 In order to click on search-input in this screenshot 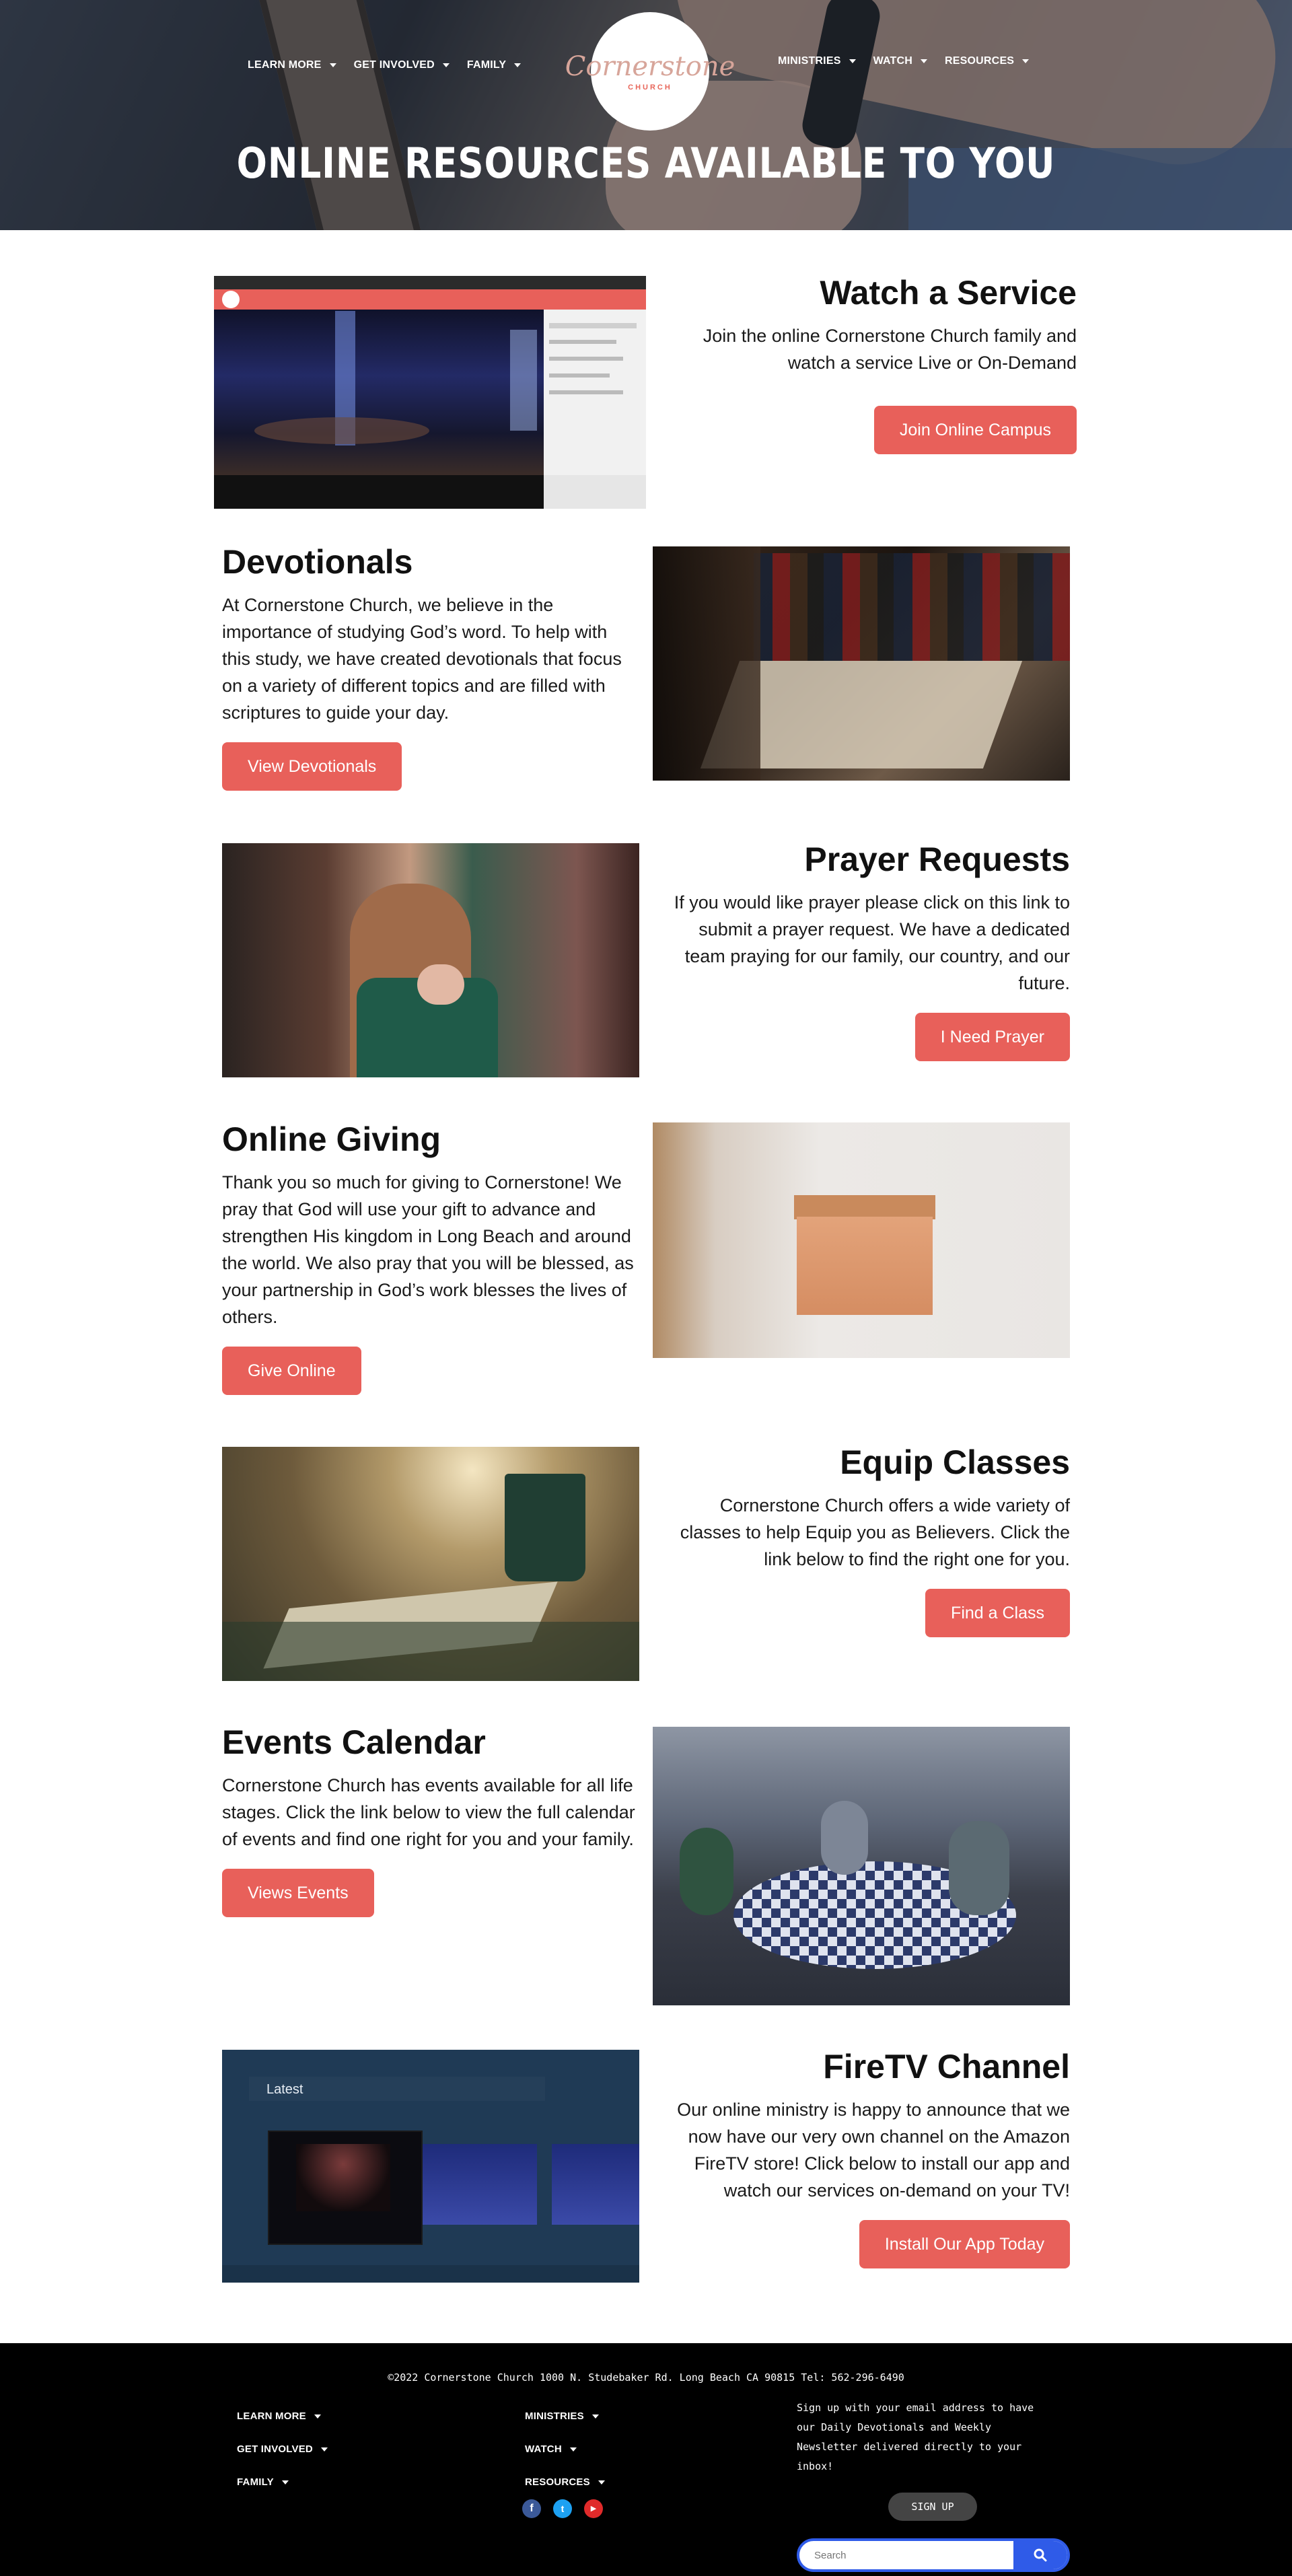, I will do `click(907, 2555)`.